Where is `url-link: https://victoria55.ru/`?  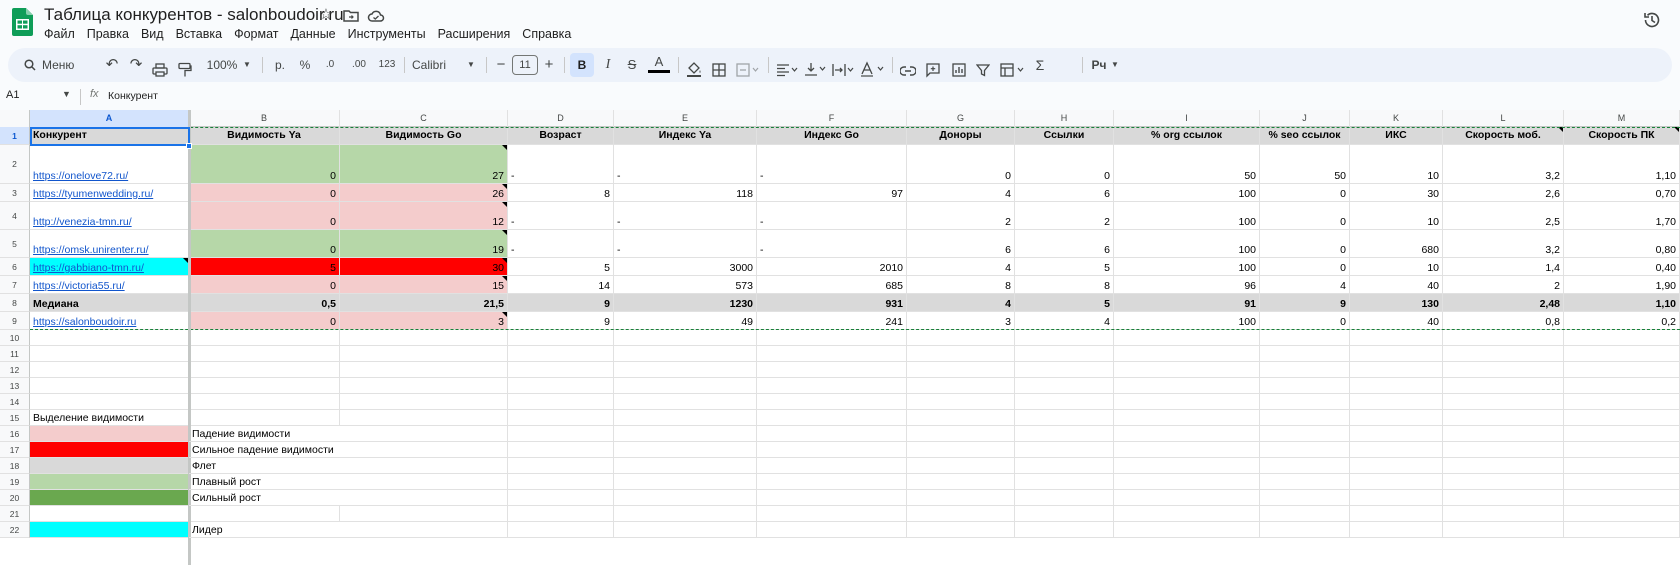 url-link: https://victoria55.ru/ is located at coordinates (79, 286).